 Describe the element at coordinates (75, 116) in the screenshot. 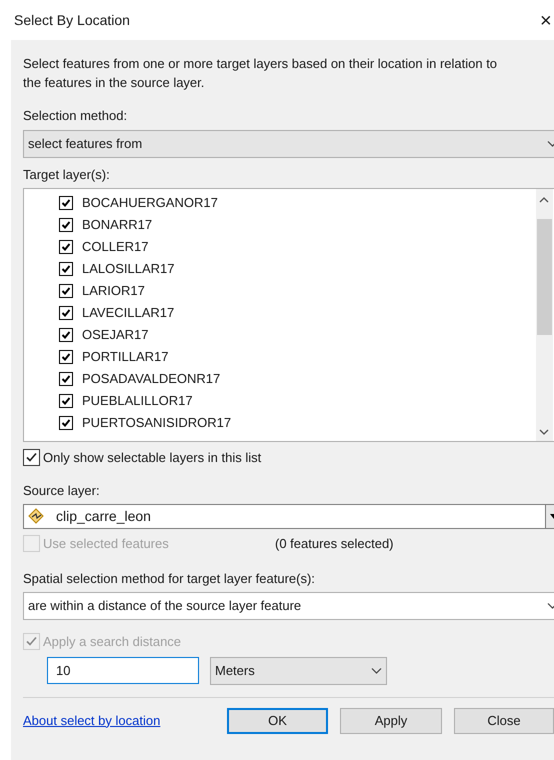

I see `field-label: Selection method:` at that location.